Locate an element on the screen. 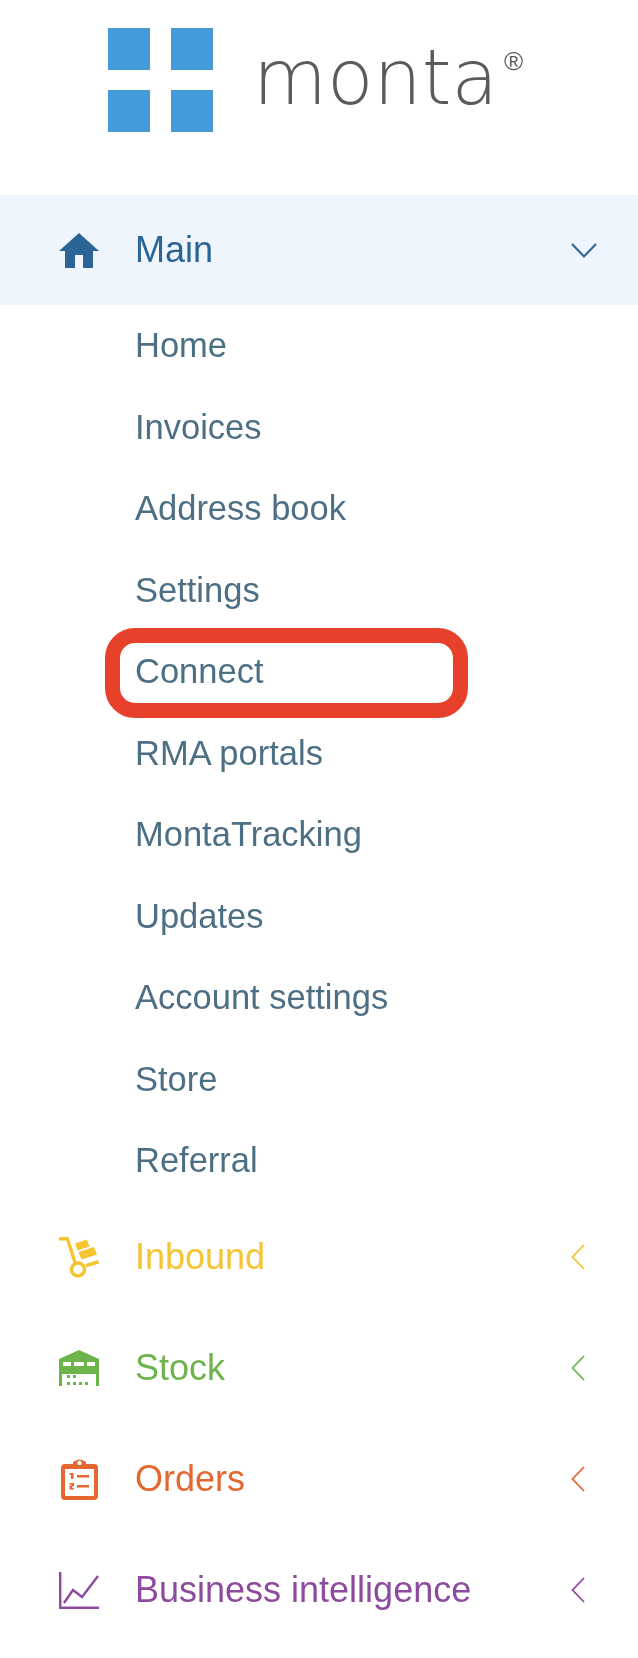 This screenshot has height=1658, width=638. nav-link: MontaTracking is located at coordinates (248, 835).